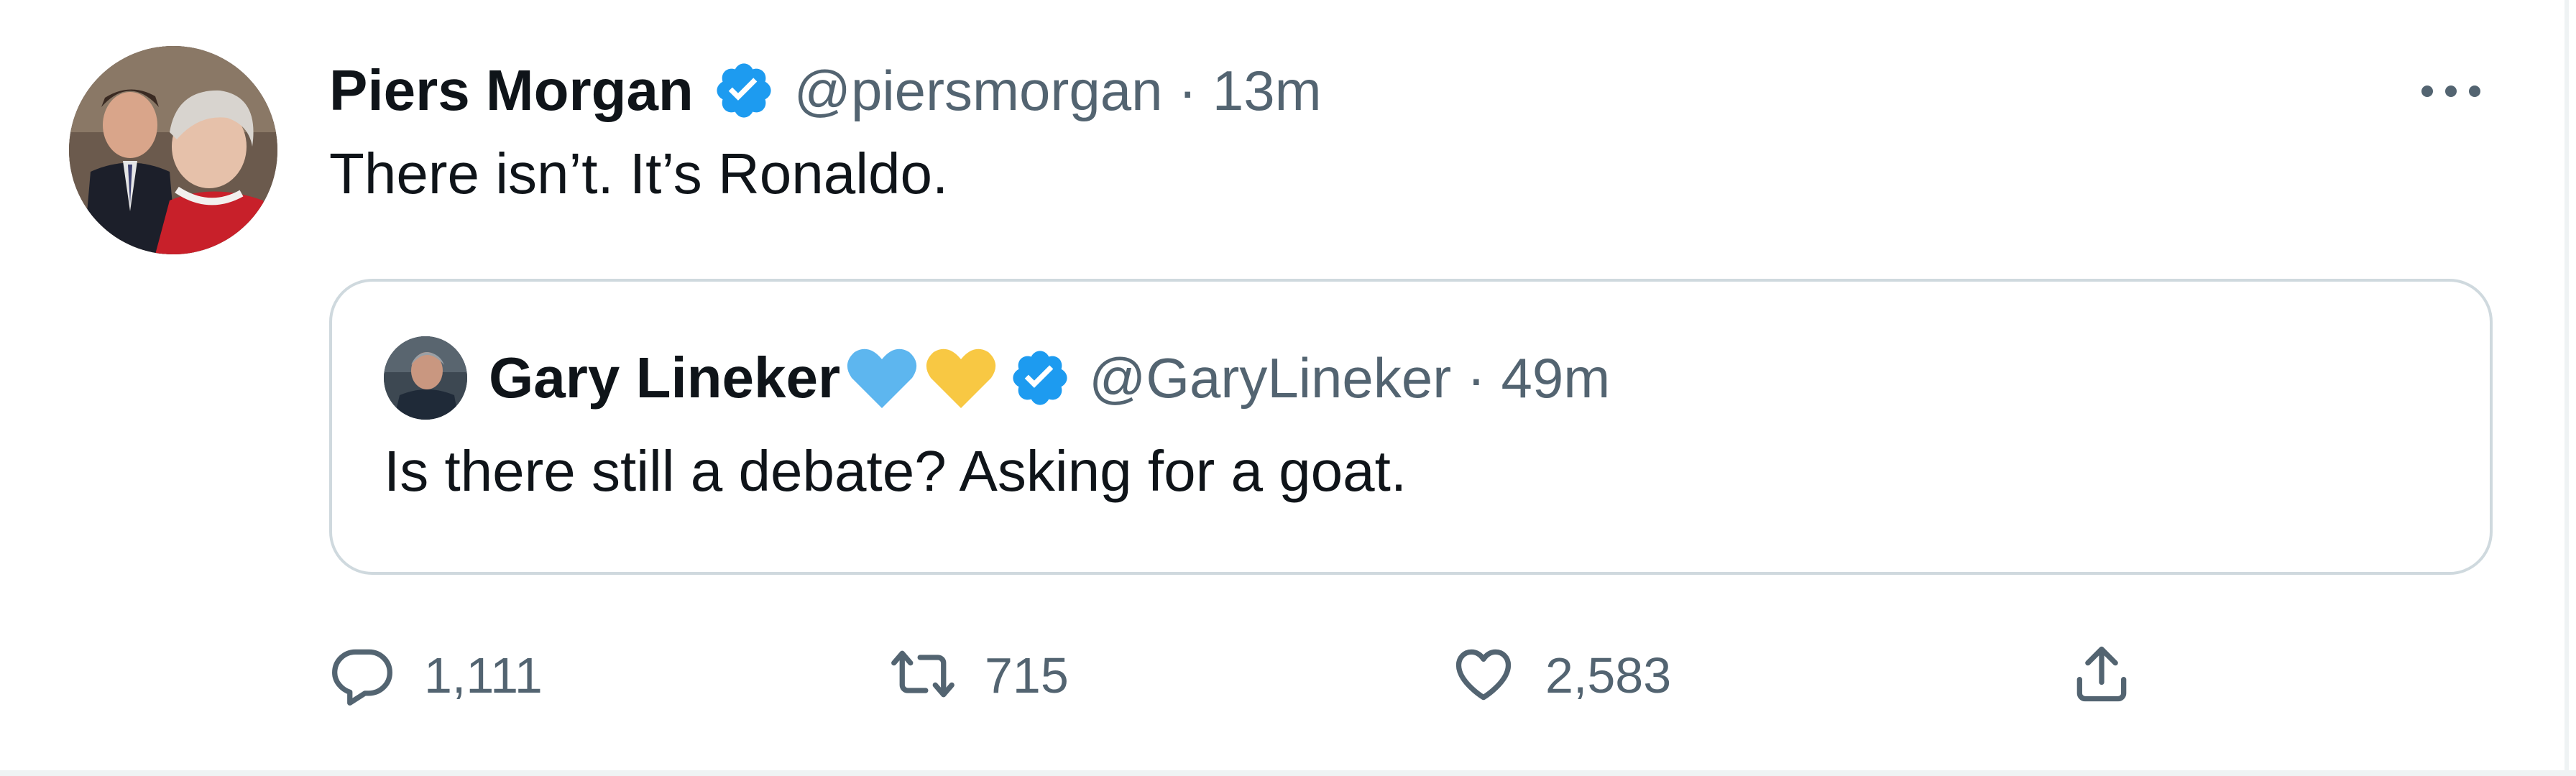  I want to click on like-button: 2,583, so click(1560, 675).